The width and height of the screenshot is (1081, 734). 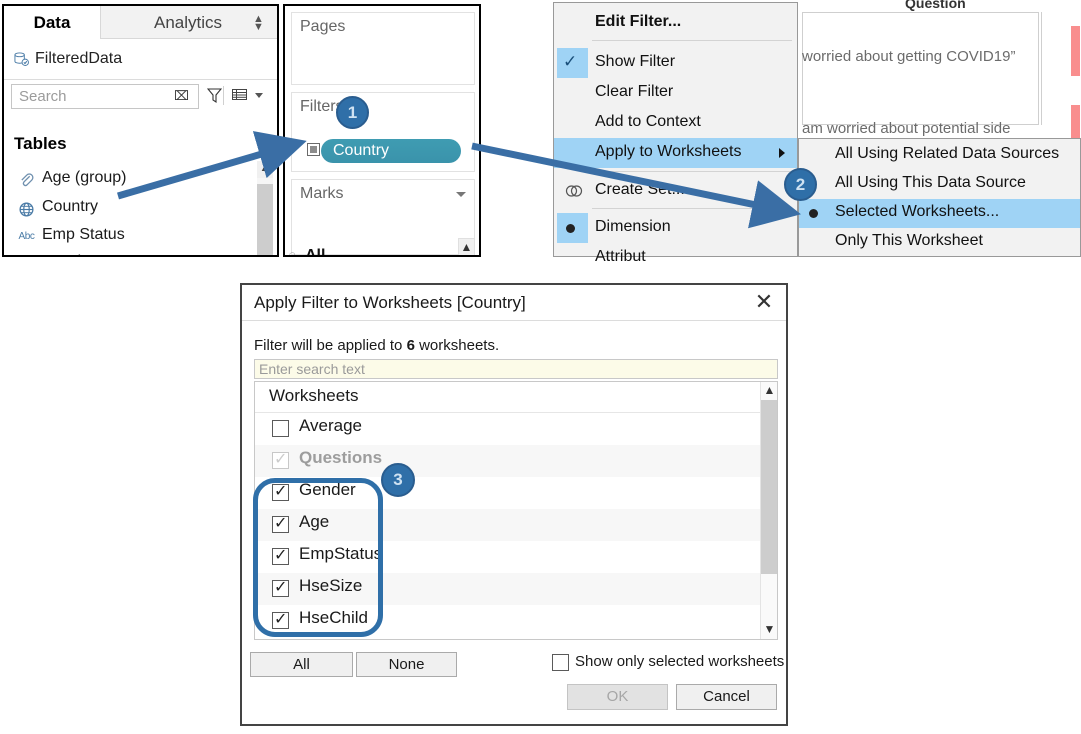 I want to click on filter-icon, so click(x=214, y=95).